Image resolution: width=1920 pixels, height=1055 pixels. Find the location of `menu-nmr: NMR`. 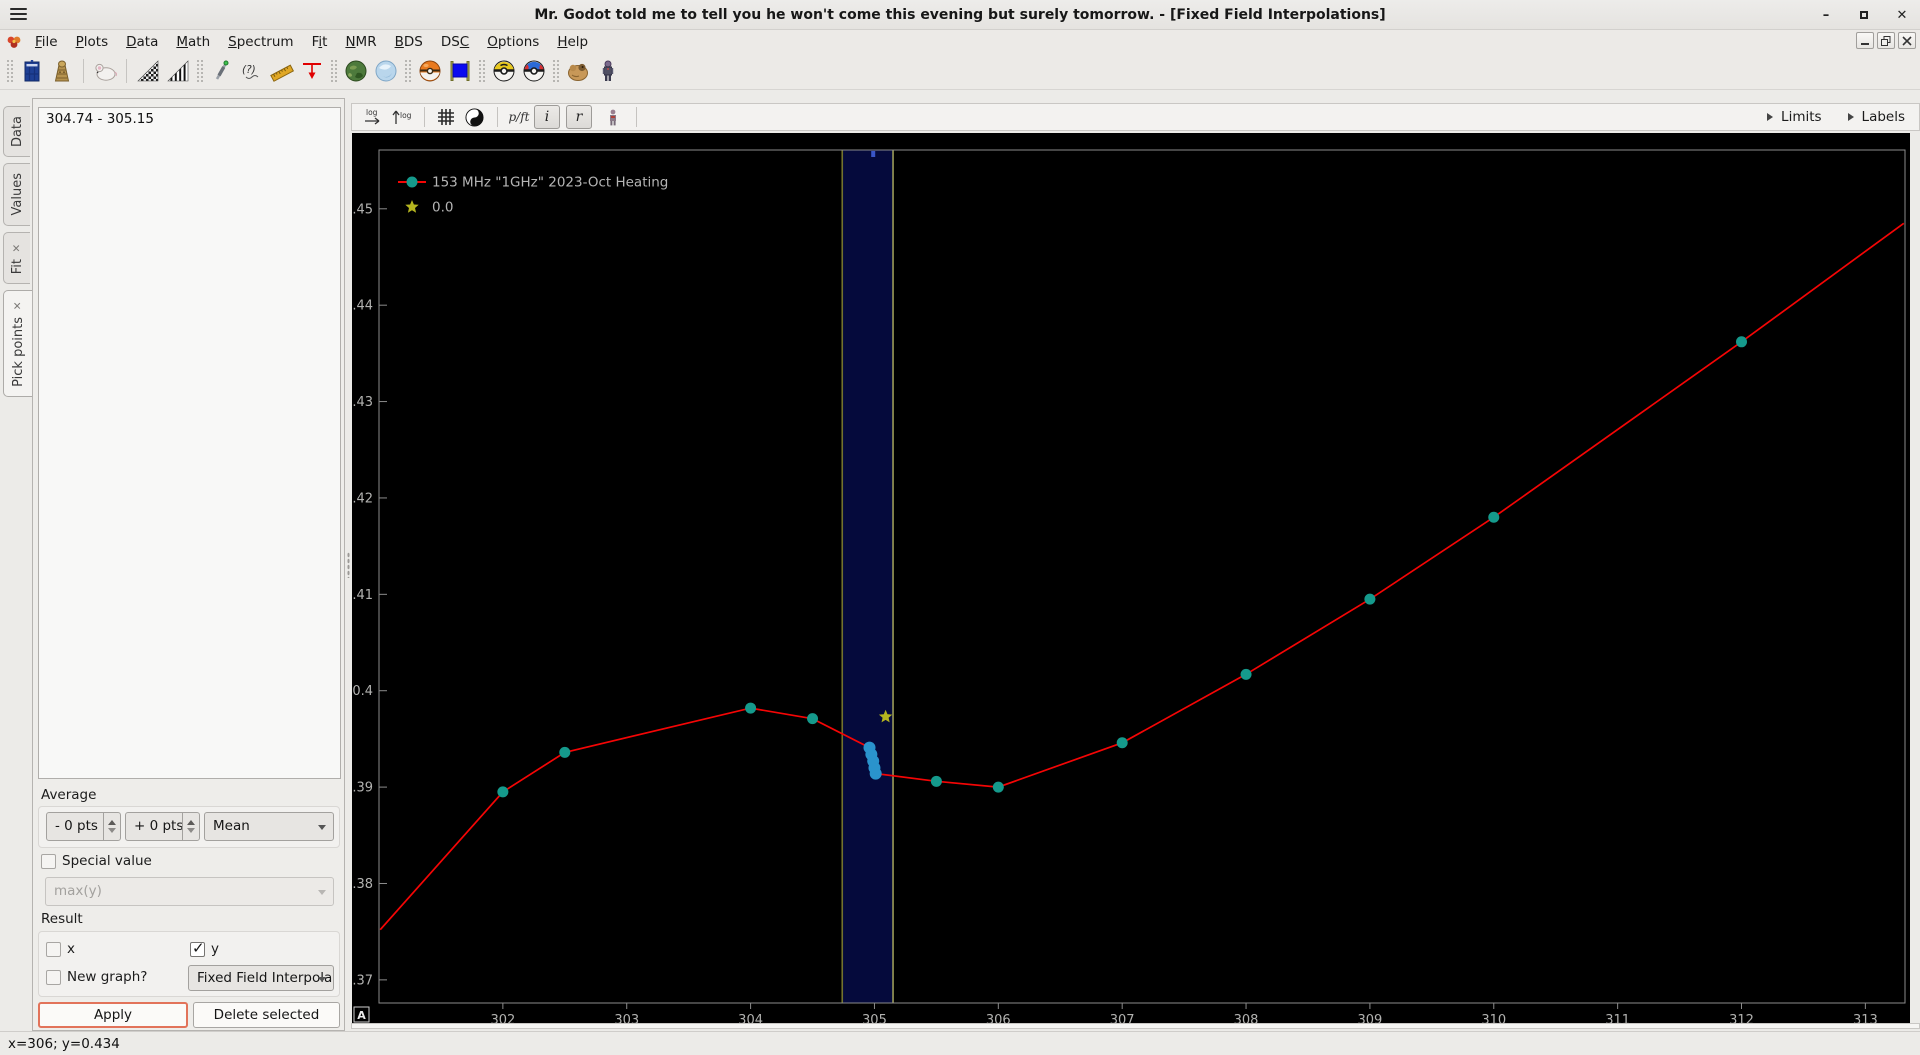

menu-nmr: NMR is located at coordinates (360, 42).